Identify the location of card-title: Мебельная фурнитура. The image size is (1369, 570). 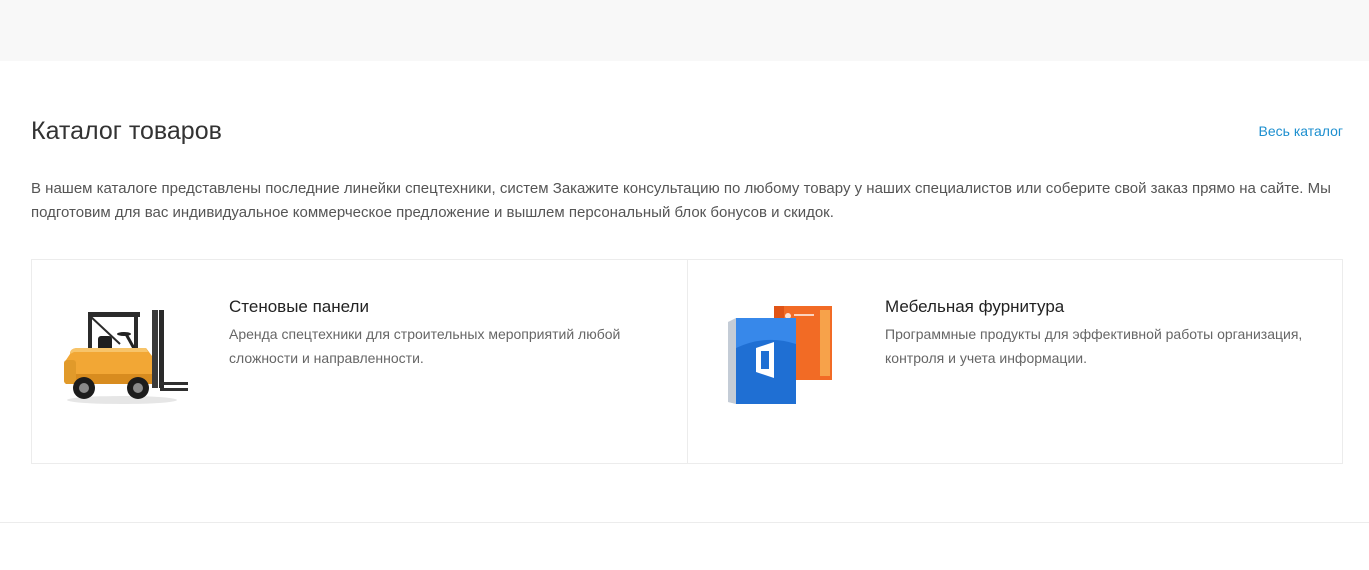
(974, 307).